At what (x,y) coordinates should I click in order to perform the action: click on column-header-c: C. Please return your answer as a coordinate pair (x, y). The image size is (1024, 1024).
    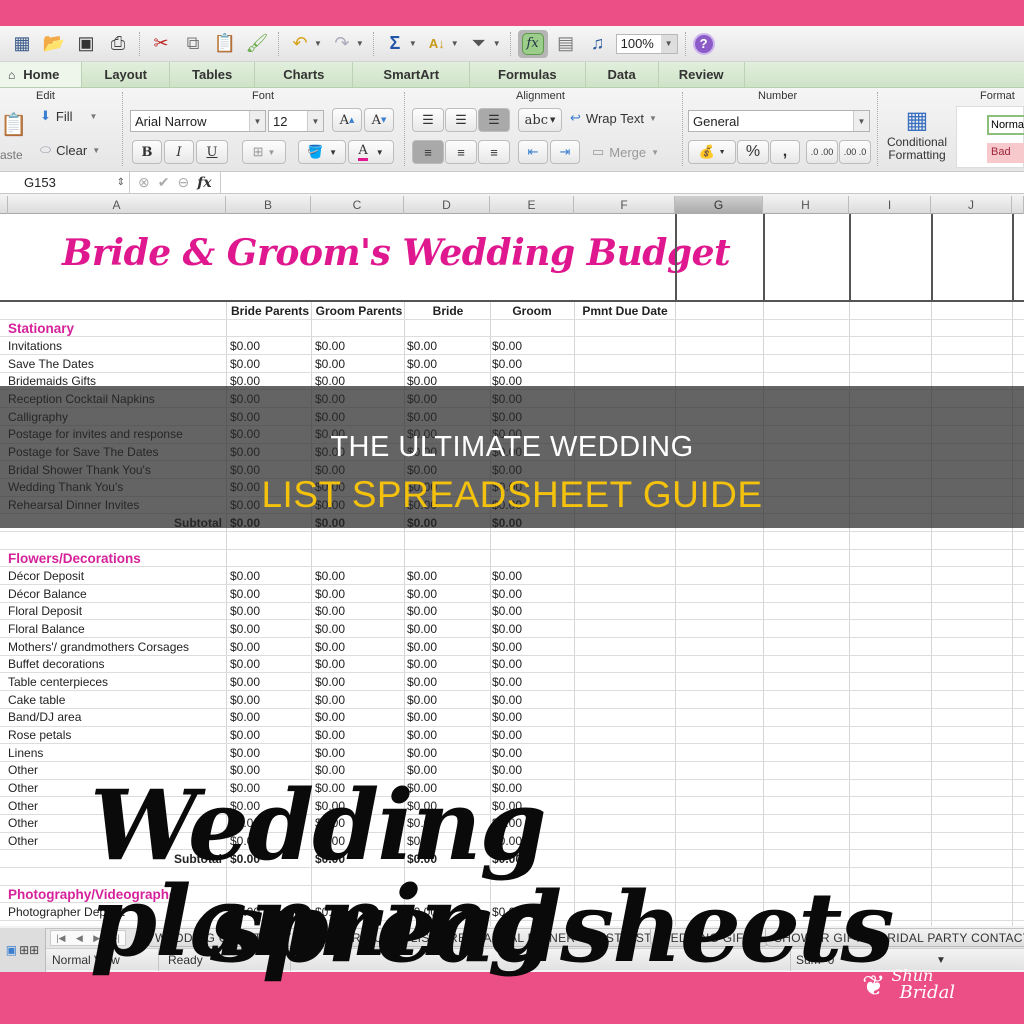
    Looking at the image, I should click on (357, 205).